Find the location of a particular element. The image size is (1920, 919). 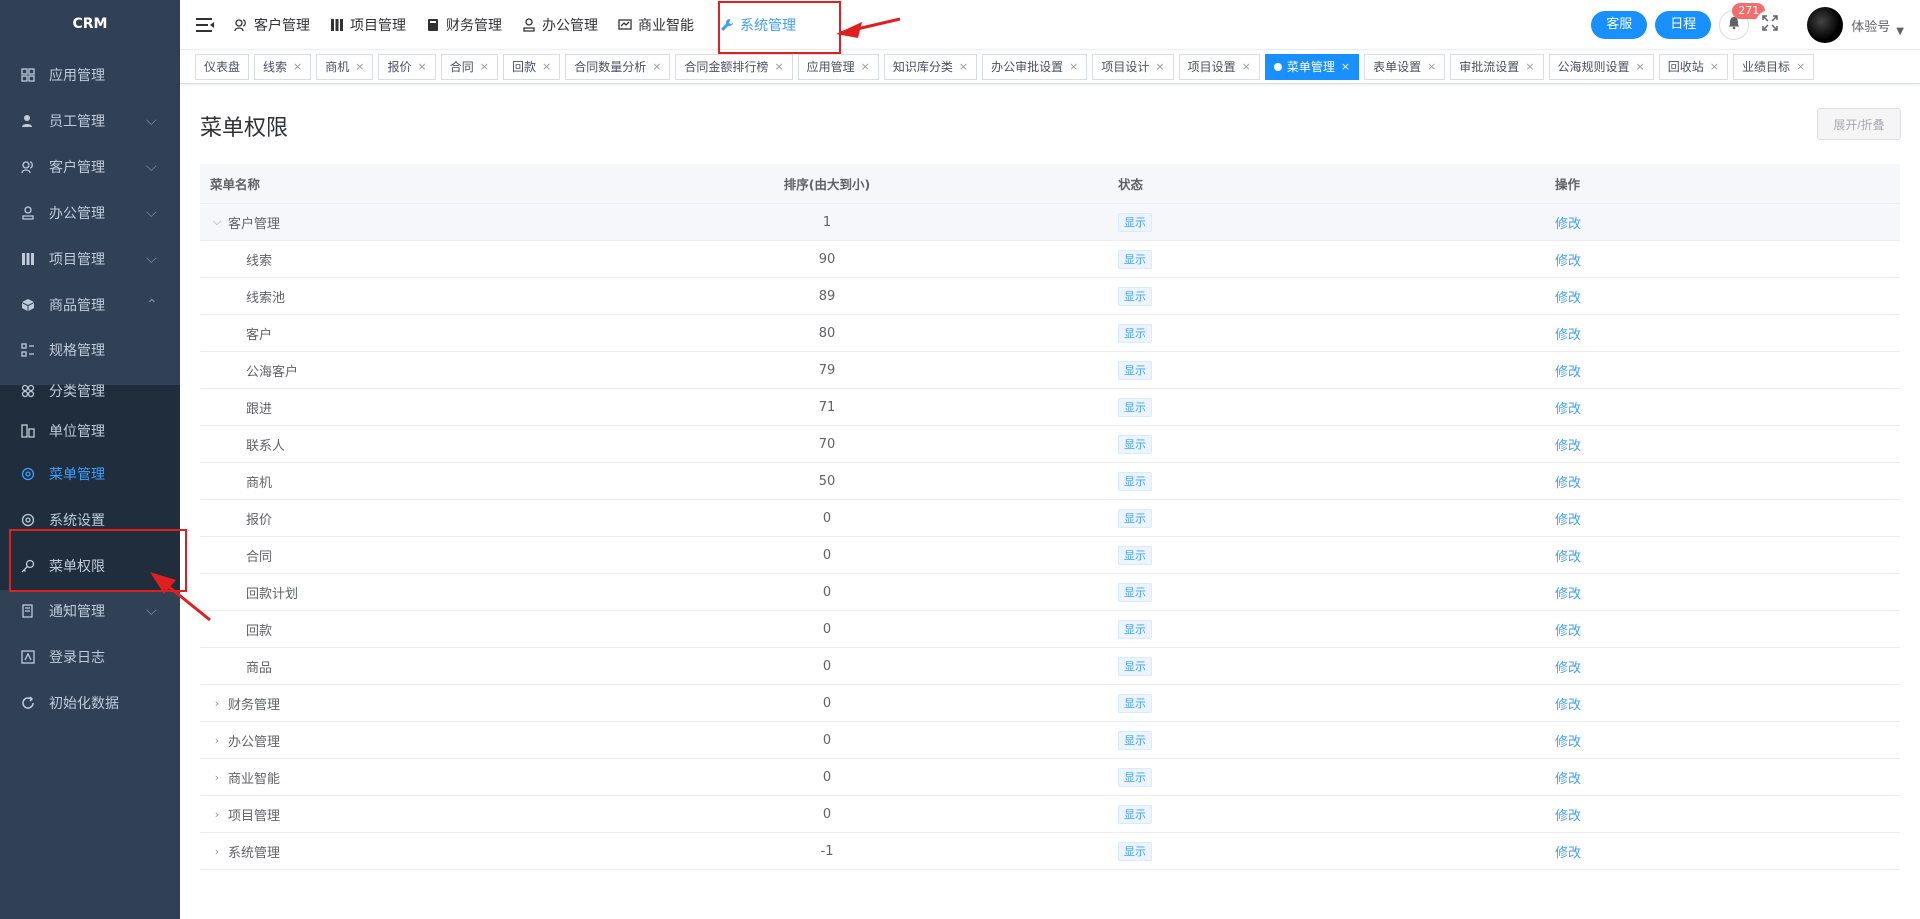

sidebar-item-log: 登录日志 is located at coordinates (90, 657).